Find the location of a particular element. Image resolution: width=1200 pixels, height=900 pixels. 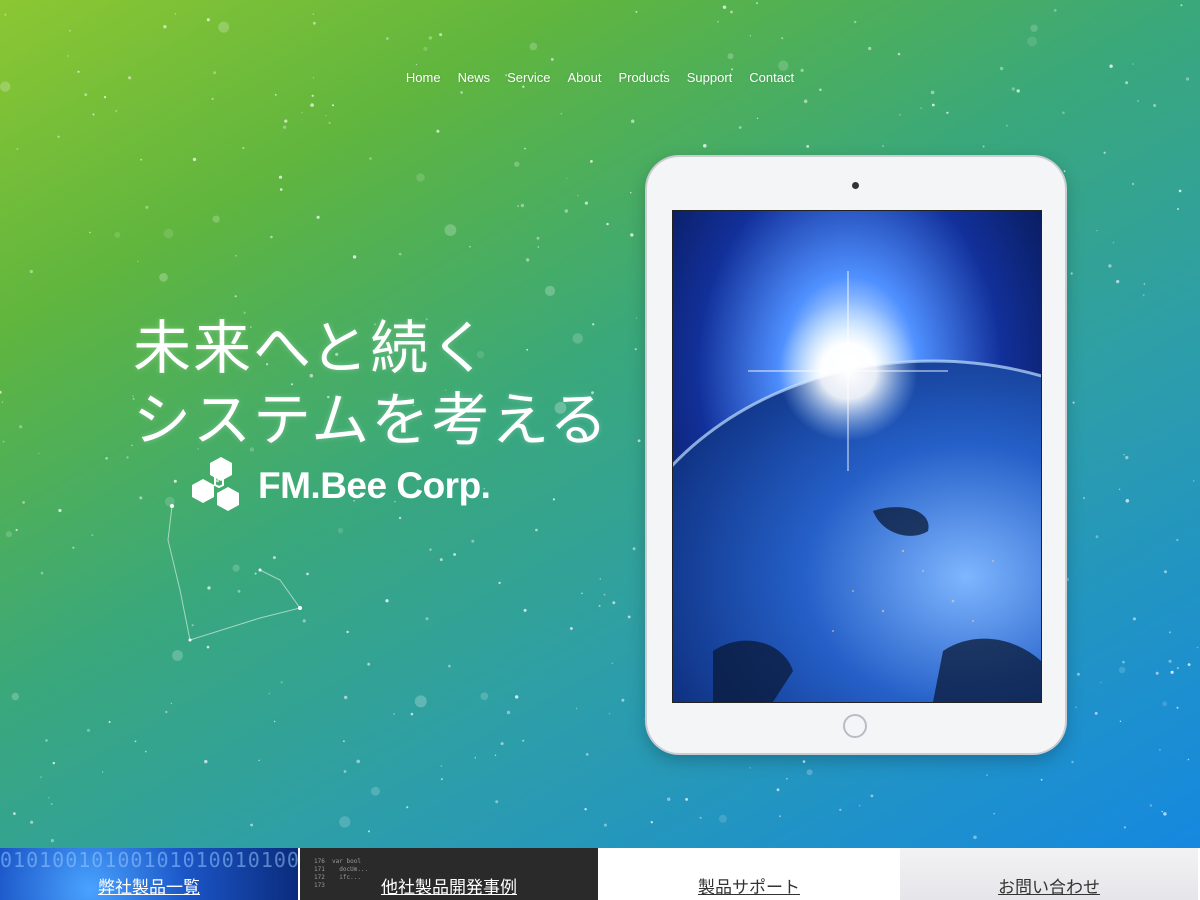

card-product-support: 製品サポート is located at coordinates (749, 874).